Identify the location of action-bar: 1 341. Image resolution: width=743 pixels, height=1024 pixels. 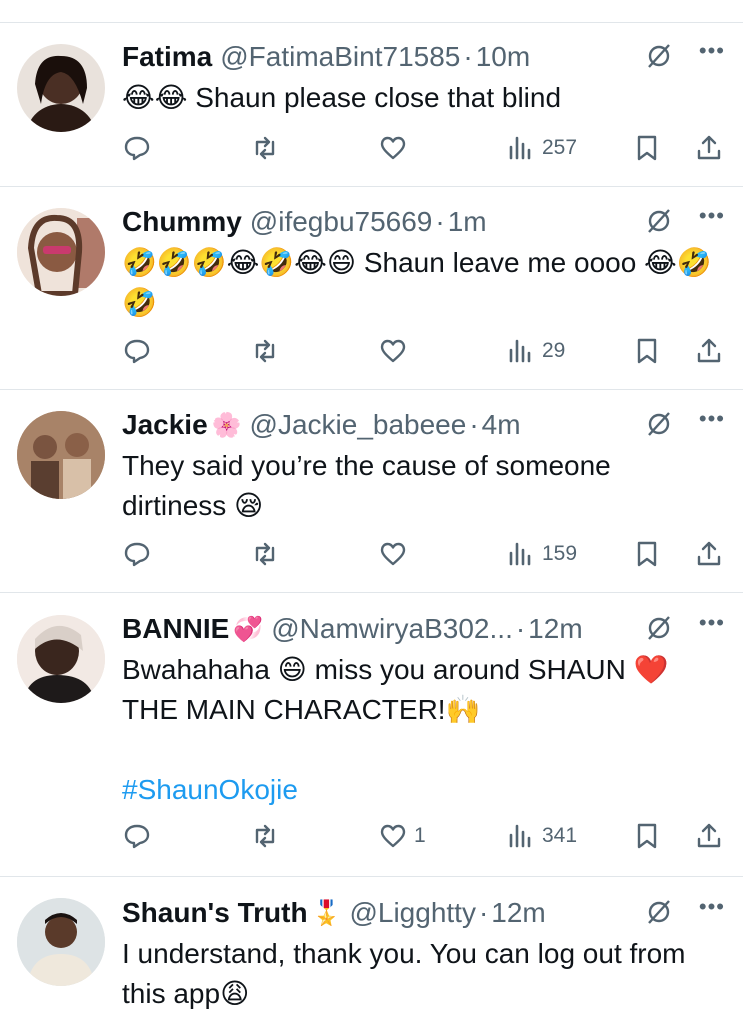
(424, 836).